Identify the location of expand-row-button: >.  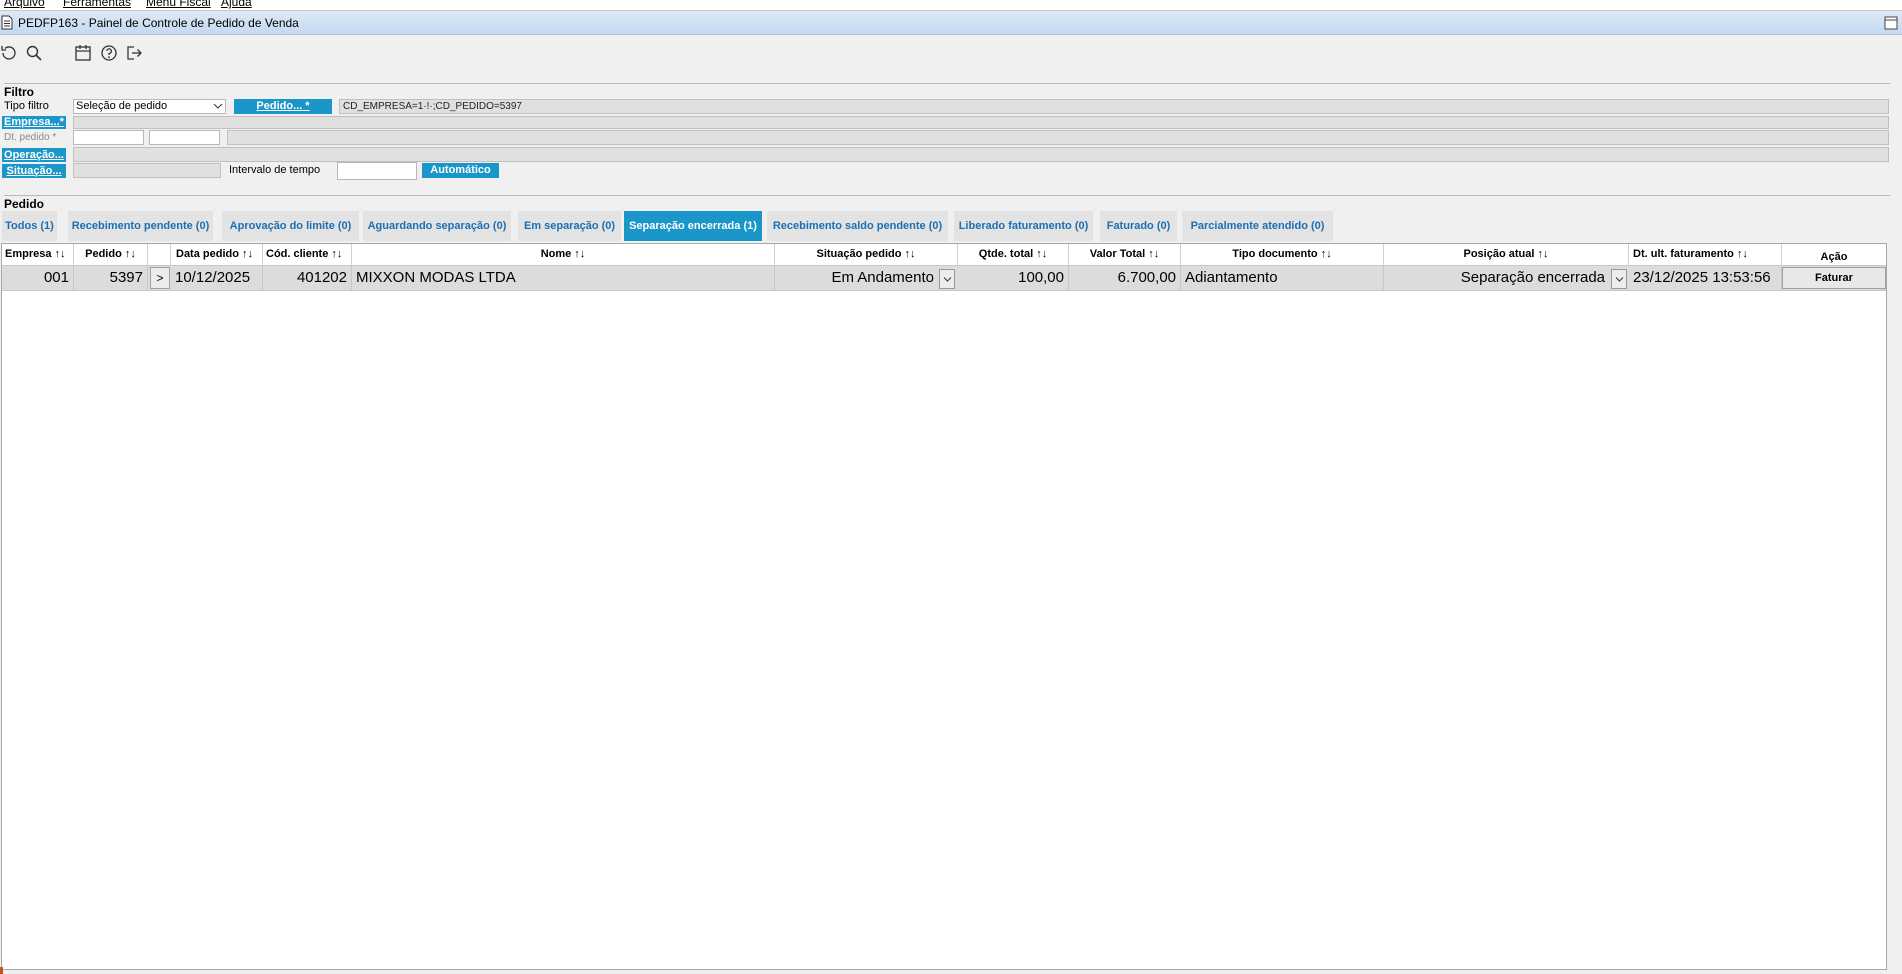
(160, 278).